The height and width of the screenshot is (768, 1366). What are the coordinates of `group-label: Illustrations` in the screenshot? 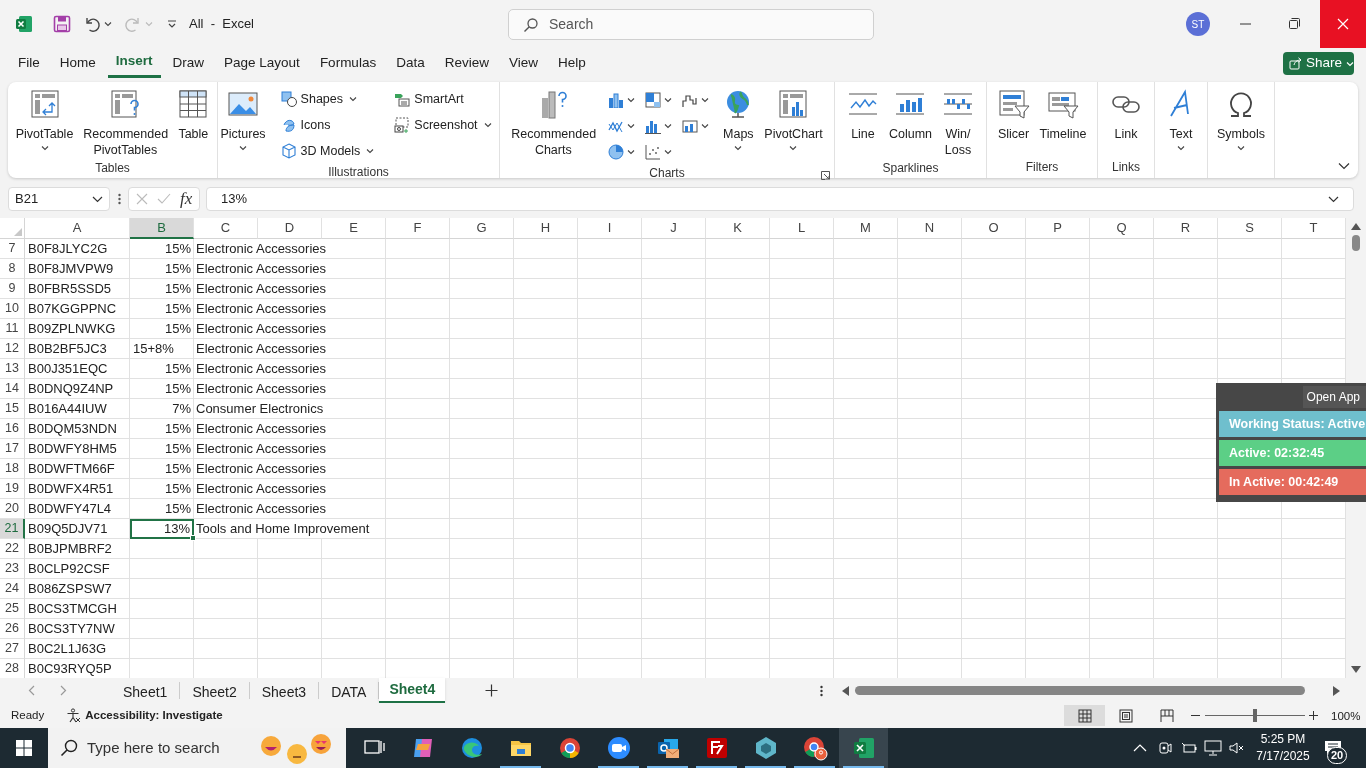 It's located at (358, 172).